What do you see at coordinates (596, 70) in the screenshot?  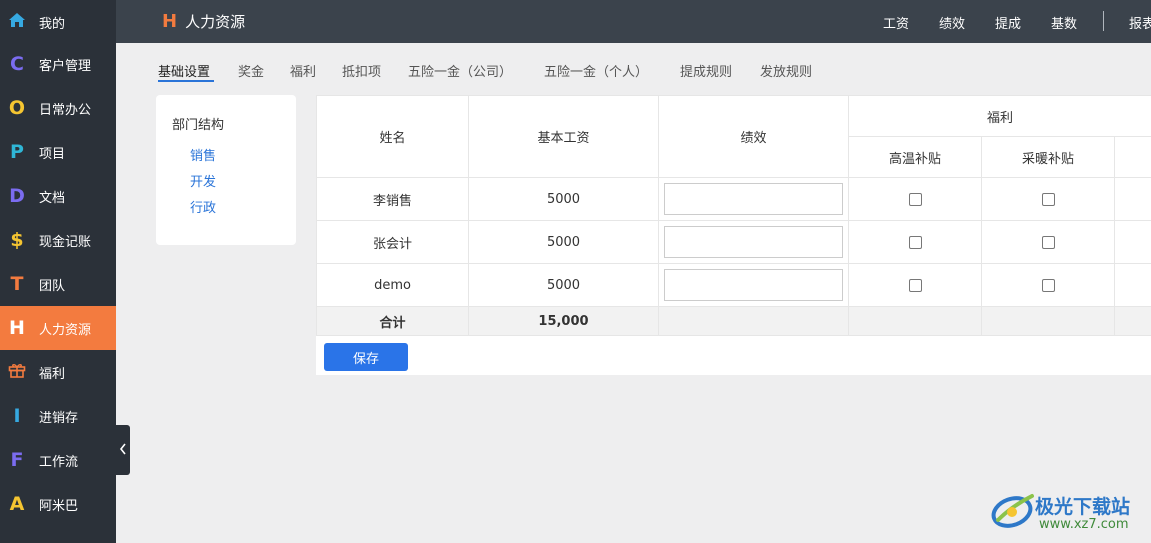 I see `tab-insurance-personal: 五险一金（个人）` at bounding box center [596, 70].